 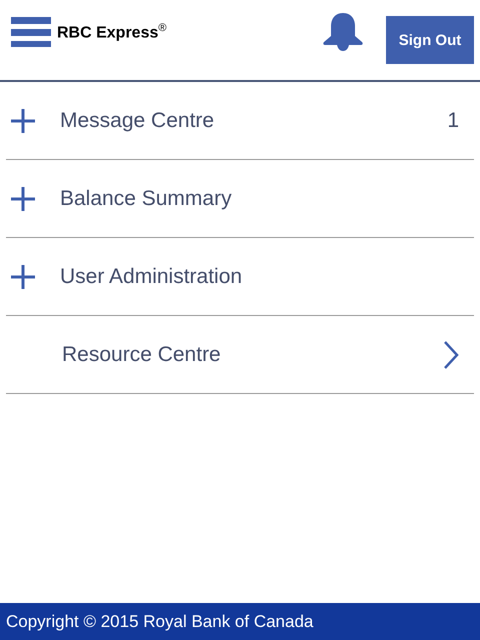 I want to click on app-title: RBC Express$^{®}$, so click(x=111, y=32).